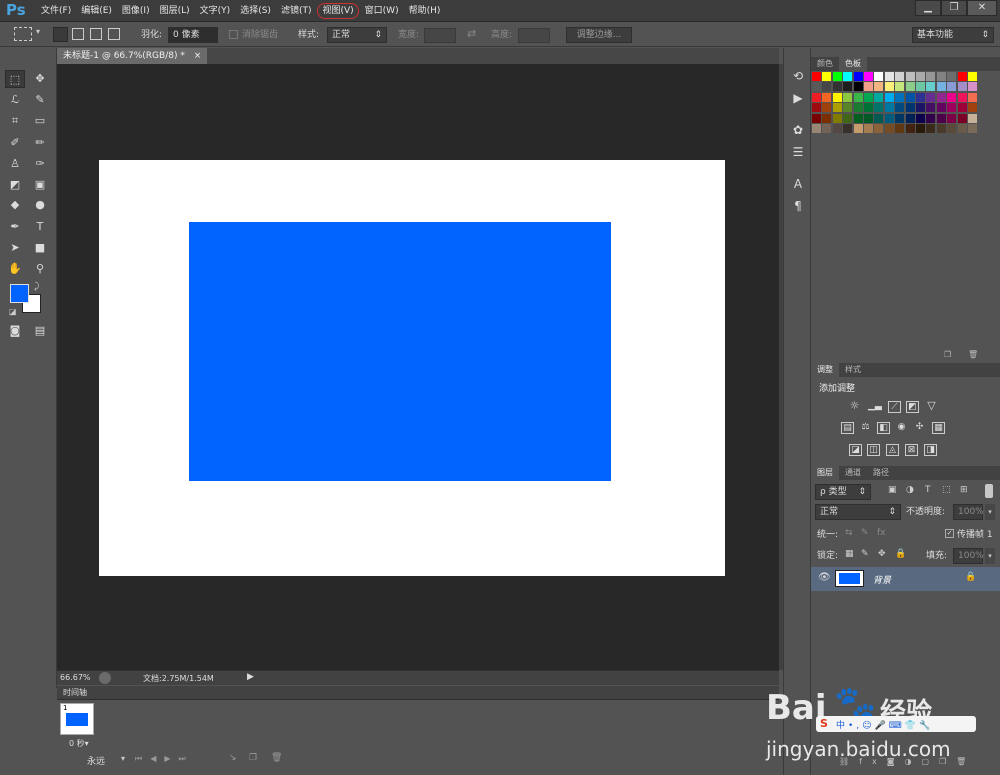  What do you see at coordinates (865, 428) in the screenshot?
I see `color-balance-icon: ⚖` at bounding box center [865, 428].